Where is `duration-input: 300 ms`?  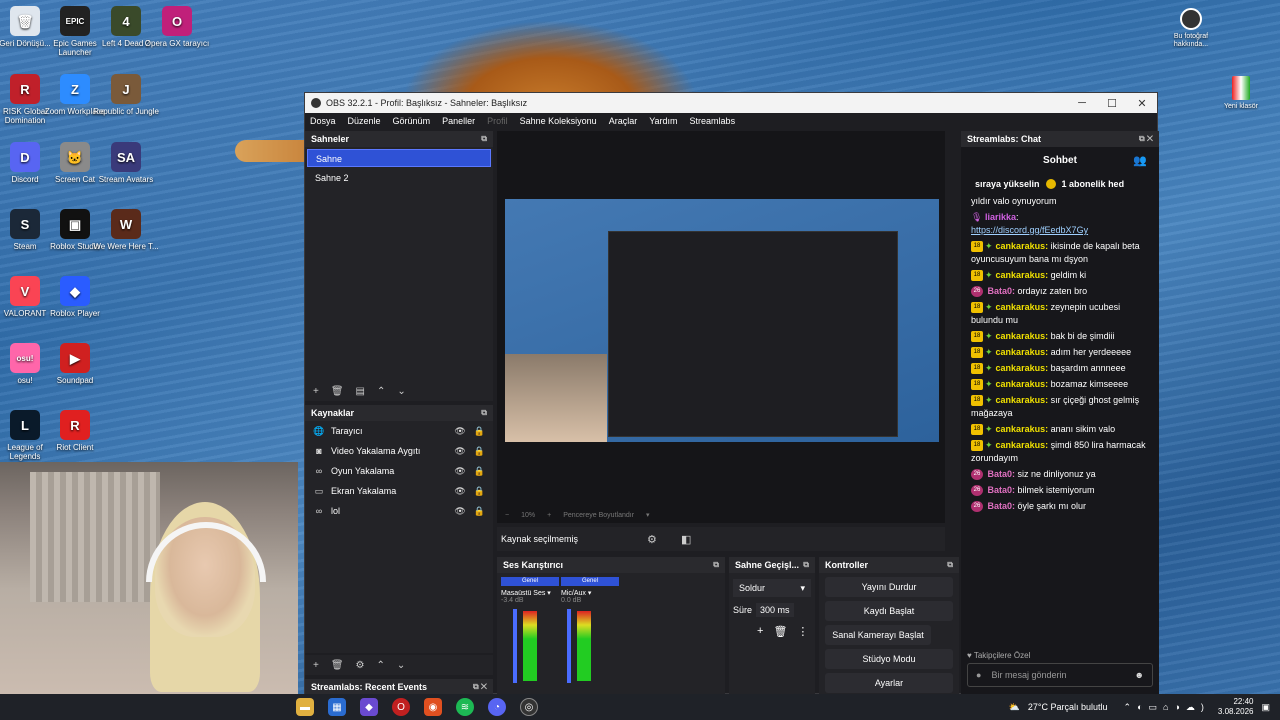
duration-input: 300 ms is located at coordinates (775, 610).